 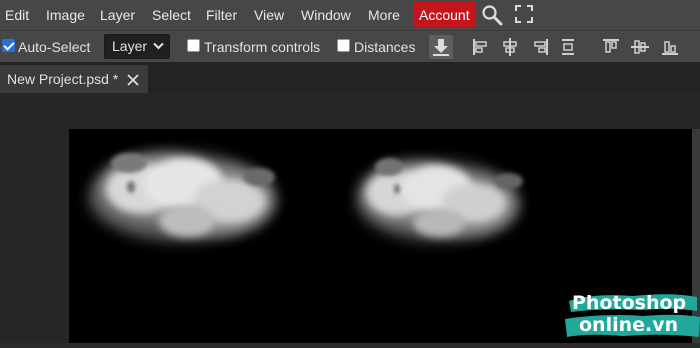 I want to click on menu-select: Select, so click(x=171, y=15).